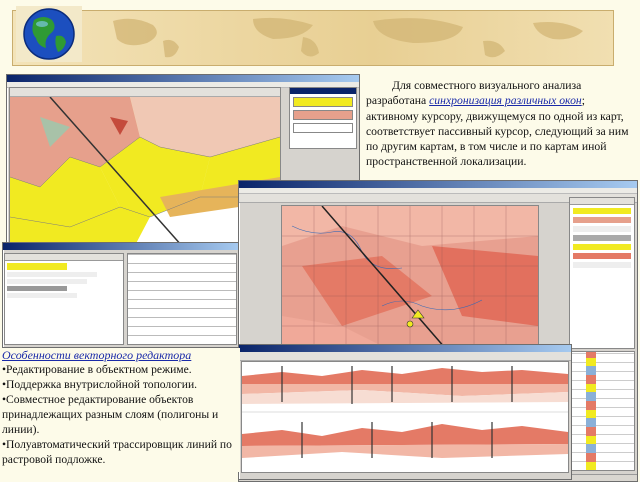 The image size is (640, 482). Describe the element at coordinates (602, 273) in the screenshot. I see `layers-list-panel` at that location.